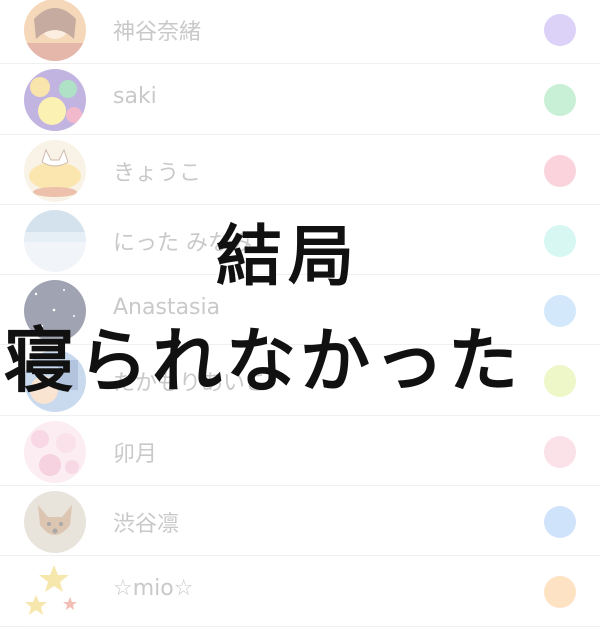 The height and width of the screenshot is (630, 600). I want to click on contact-row: 渋谷凛, so click(300, 521).